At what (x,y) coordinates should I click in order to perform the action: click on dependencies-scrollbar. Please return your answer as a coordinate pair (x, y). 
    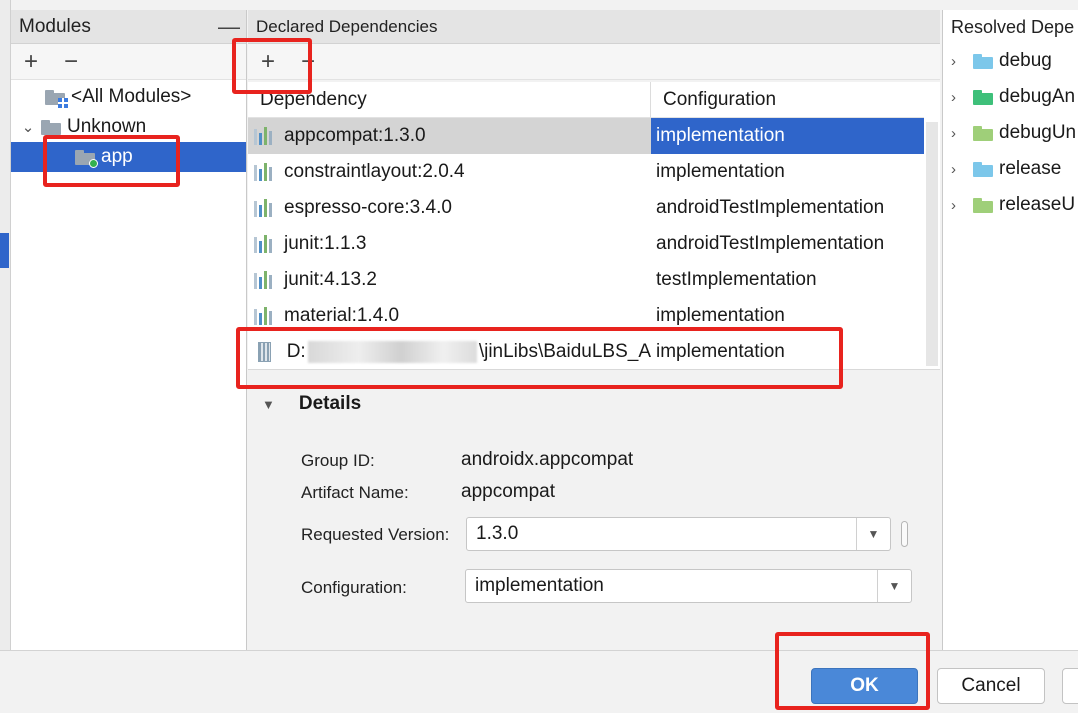
    Looking at the image, I should click on (932, 244).